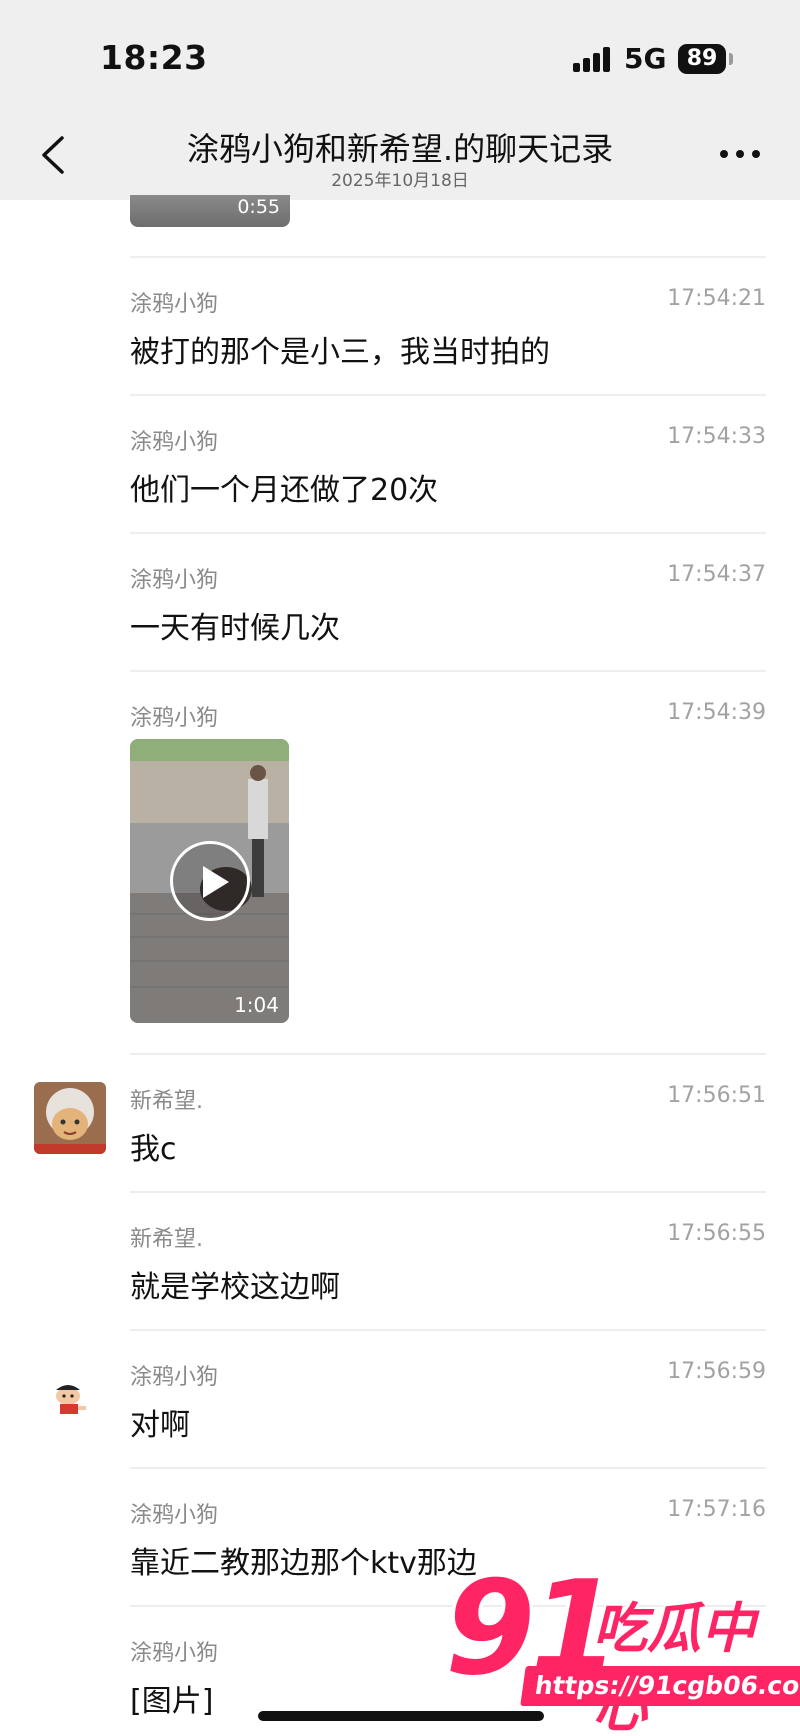 The image size is (800, 1736). Describe the element at coordinates (716, 298) in the screenshot. I see `message-time: 17:54:21` at that location.